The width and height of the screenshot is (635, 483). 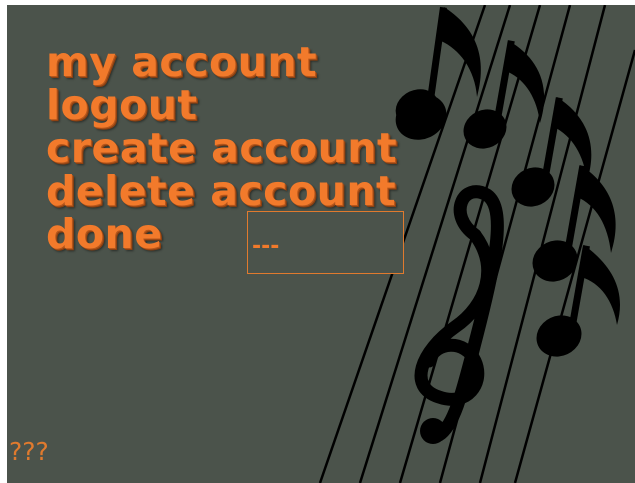 I want to click on treble-clef-tail, so click(x=433, y=431).